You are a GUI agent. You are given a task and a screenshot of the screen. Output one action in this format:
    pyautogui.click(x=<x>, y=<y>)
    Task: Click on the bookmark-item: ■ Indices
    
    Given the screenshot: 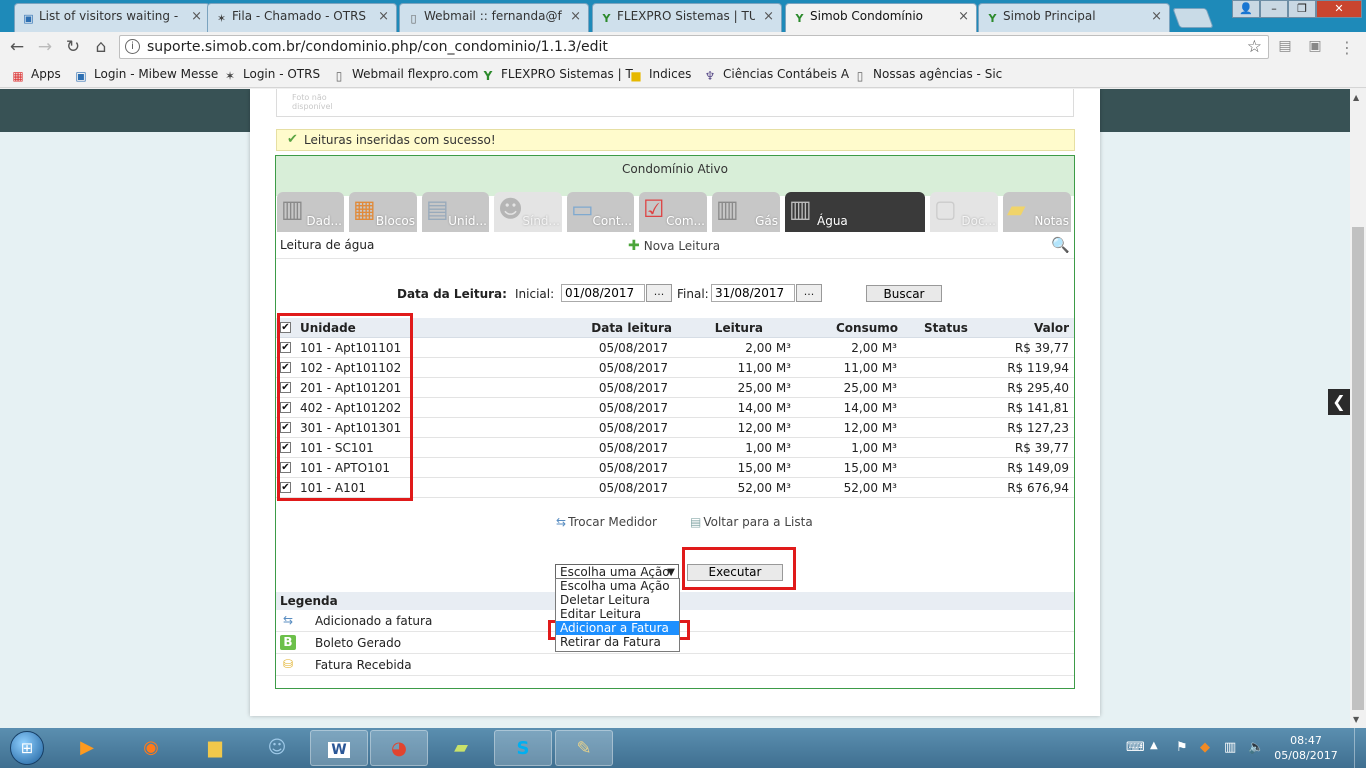 What is the action you would take?
    pyautogui.click(x=659, y=75)
    